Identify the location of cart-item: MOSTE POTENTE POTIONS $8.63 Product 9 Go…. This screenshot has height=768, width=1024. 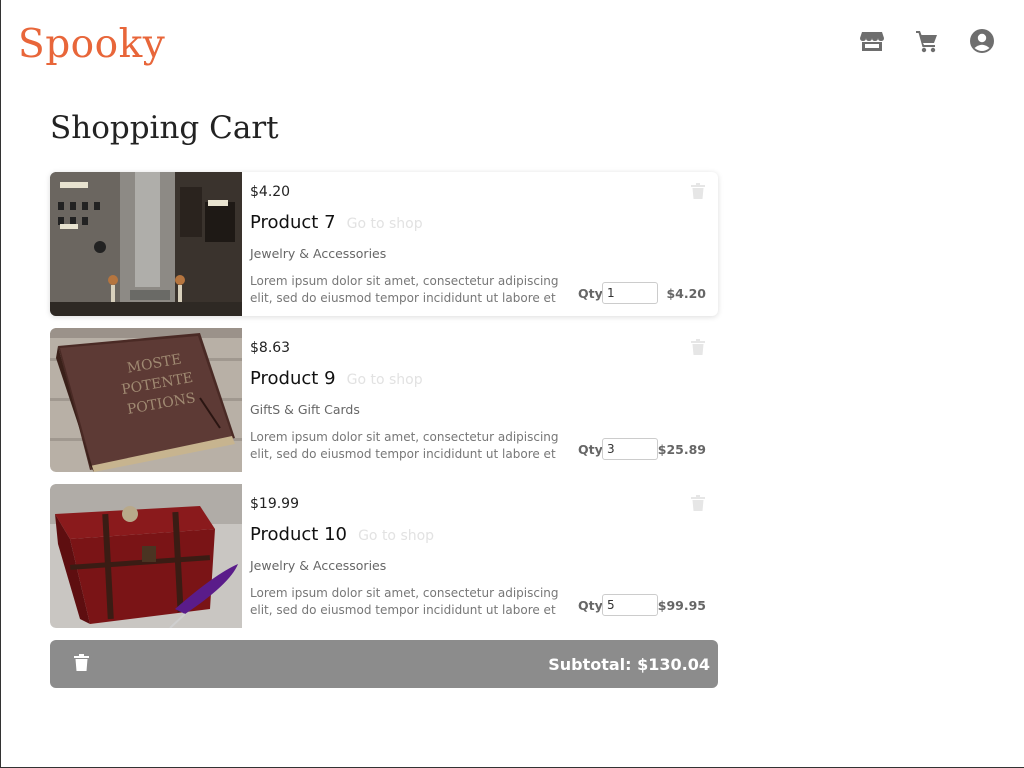
(384, 400).